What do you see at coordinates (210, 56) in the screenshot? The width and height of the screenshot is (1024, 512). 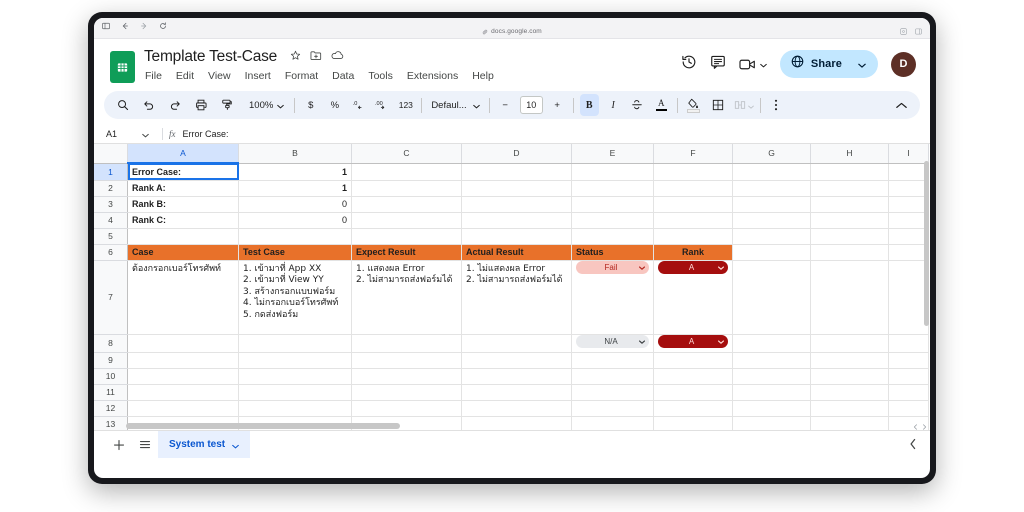 I see `document-title: Template Test-Case` at bounding box center [210, 56].